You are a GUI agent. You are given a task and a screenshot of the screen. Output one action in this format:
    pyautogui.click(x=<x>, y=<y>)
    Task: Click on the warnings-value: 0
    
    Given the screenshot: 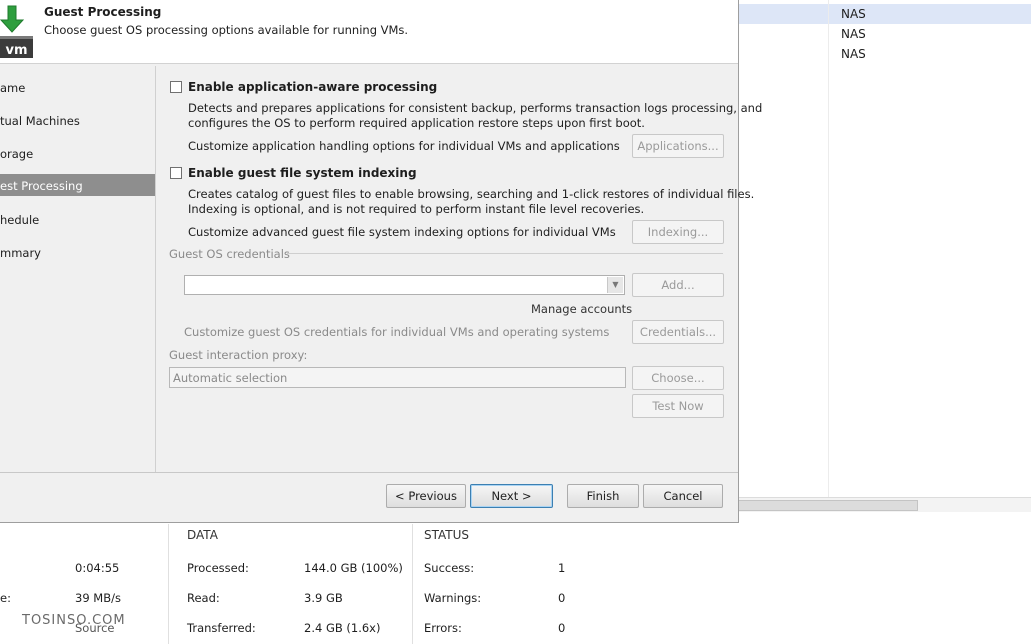 What is the action you would take?
    pyautogui.click(x=562, y=598)
    